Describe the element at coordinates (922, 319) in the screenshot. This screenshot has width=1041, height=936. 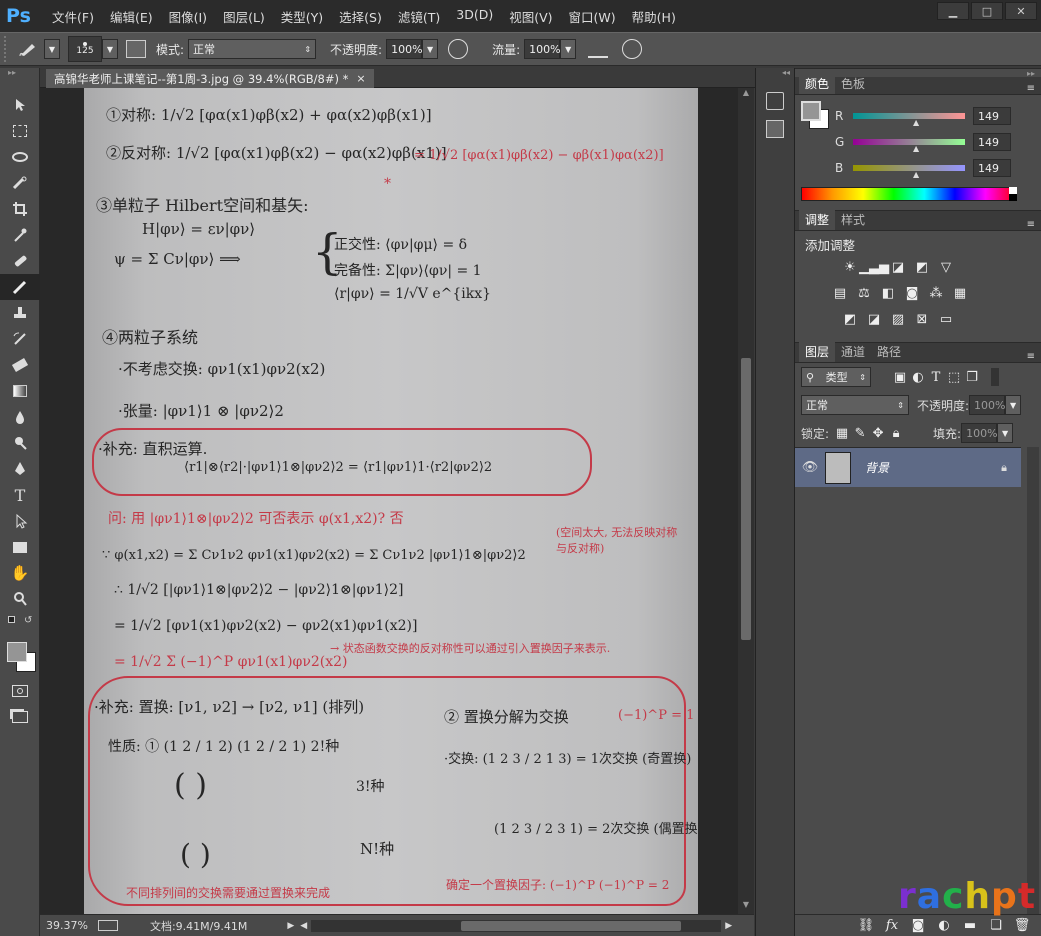
I see `selective-color-icon: ⊠` at that location.